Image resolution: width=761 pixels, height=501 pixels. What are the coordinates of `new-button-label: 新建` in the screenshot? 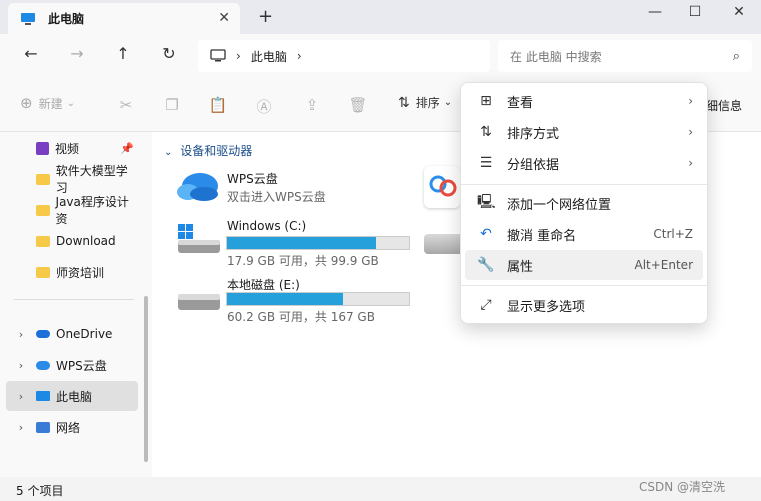 It's located at (50, 103).